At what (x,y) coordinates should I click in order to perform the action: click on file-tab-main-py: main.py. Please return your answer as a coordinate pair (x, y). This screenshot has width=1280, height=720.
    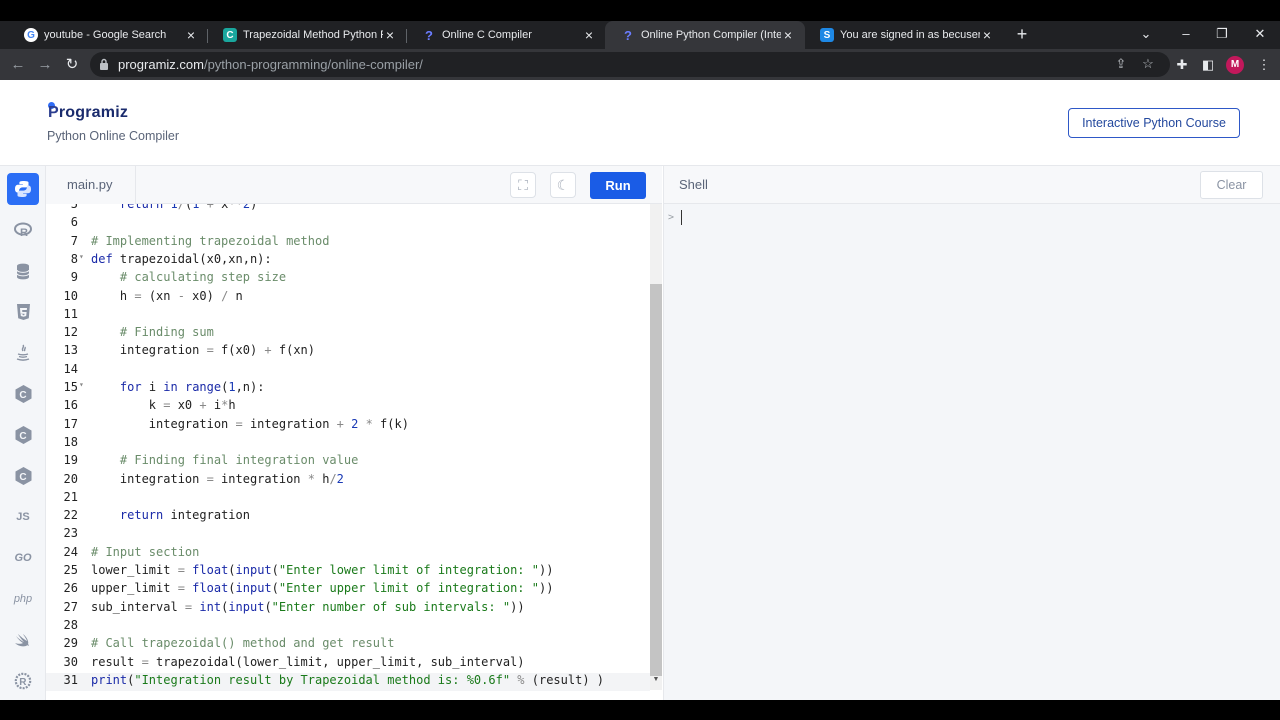
    Looking at the image, I should click on (91, 185).